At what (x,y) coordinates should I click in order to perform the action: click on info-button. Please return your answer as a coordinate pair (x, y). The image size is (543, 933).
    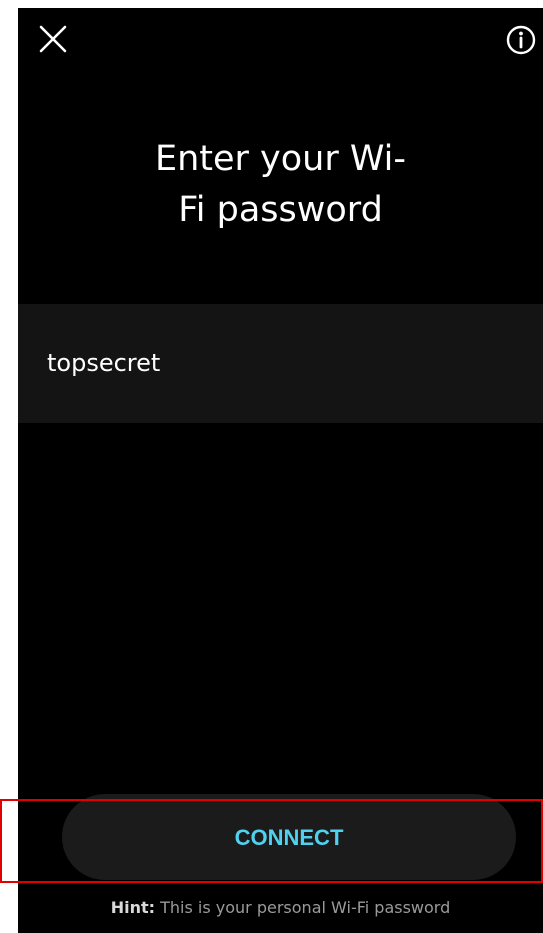
    Looking at the image, I should click on (521, 40).